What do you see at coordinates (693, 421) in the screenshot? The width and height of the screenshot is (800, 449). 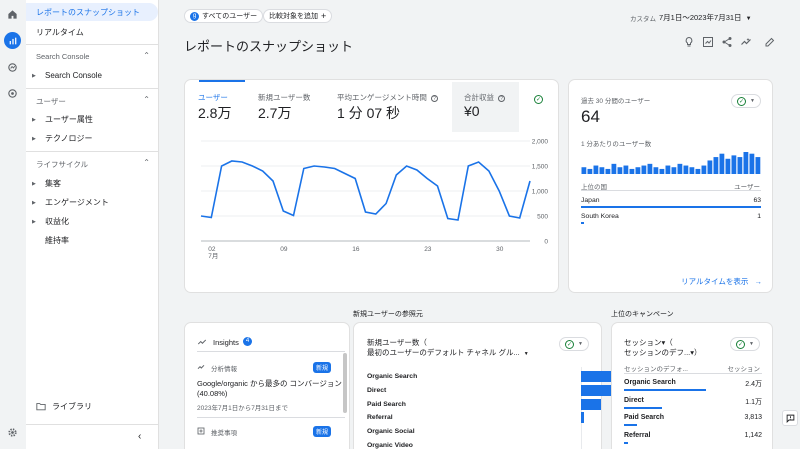 I see `campaign-row: Paid Search 3,813` at bounding box center [693, 421].